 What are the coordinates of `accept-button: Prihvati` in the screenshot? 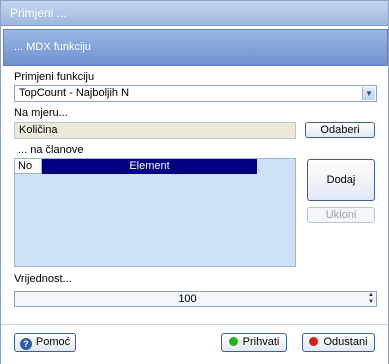 It's located at (254, 342).